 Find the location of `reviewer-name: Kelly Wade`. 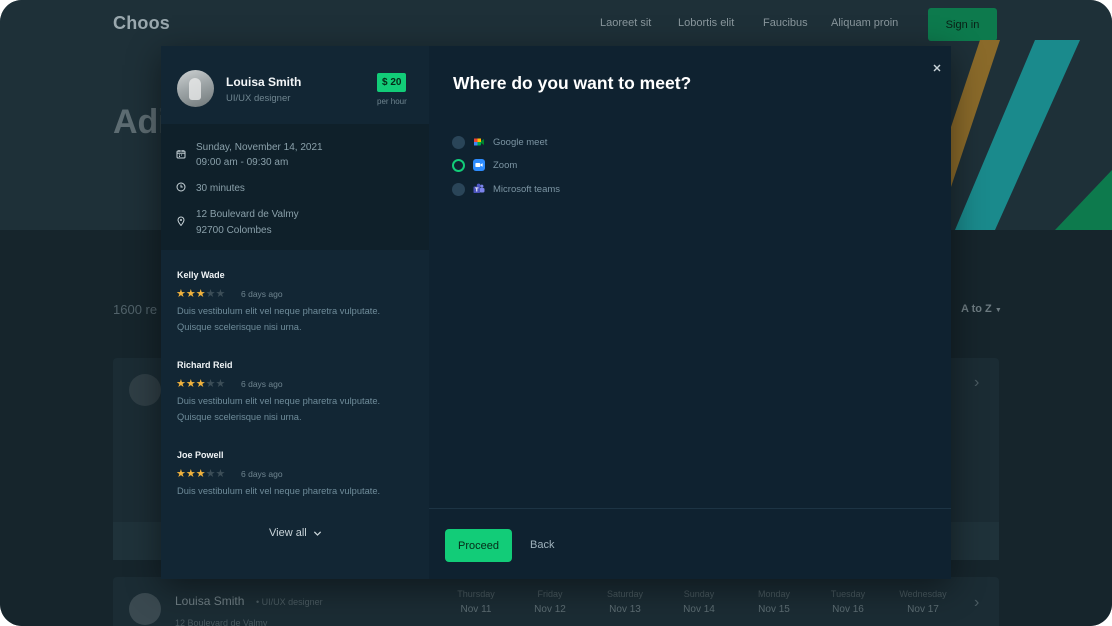

reviewer-name: Kelly Wade is located at coordinates (201, 275).